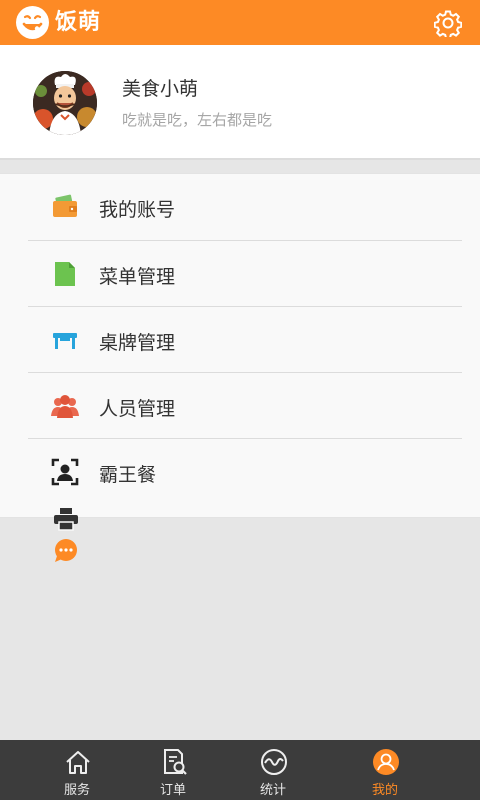 The image size is (480, 800). I want to click on tab-statistics: 统计, so click(273, 770).